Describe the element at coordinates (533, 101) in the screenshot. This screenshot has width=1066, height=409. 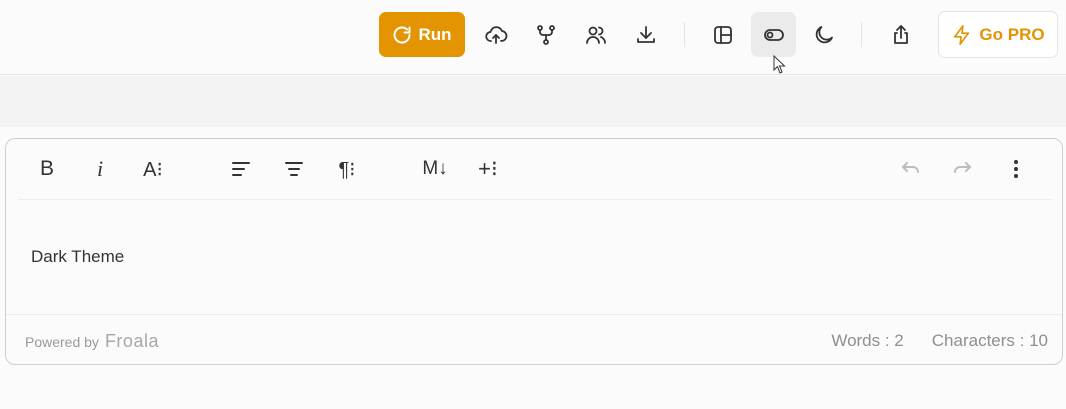
I see `gray-band` at that location.